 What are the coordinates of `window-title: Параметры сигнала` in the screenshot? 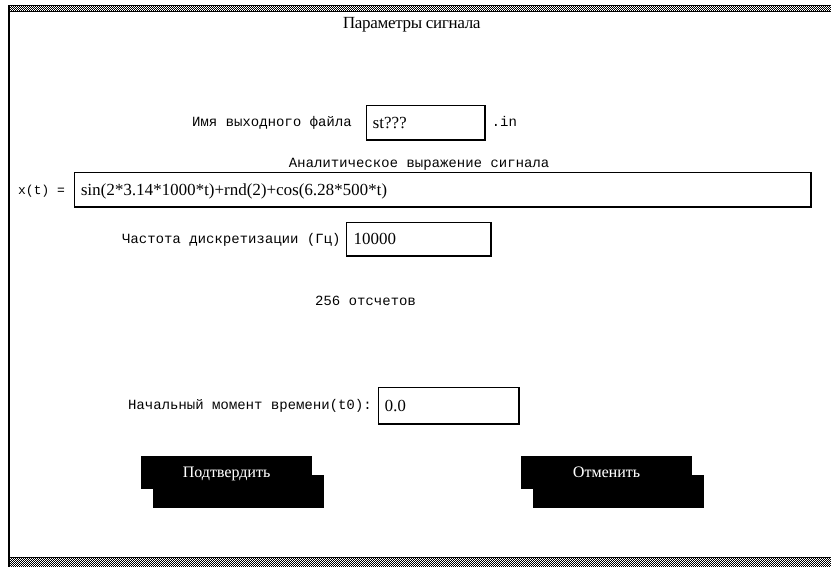 It's located at (411, 23).